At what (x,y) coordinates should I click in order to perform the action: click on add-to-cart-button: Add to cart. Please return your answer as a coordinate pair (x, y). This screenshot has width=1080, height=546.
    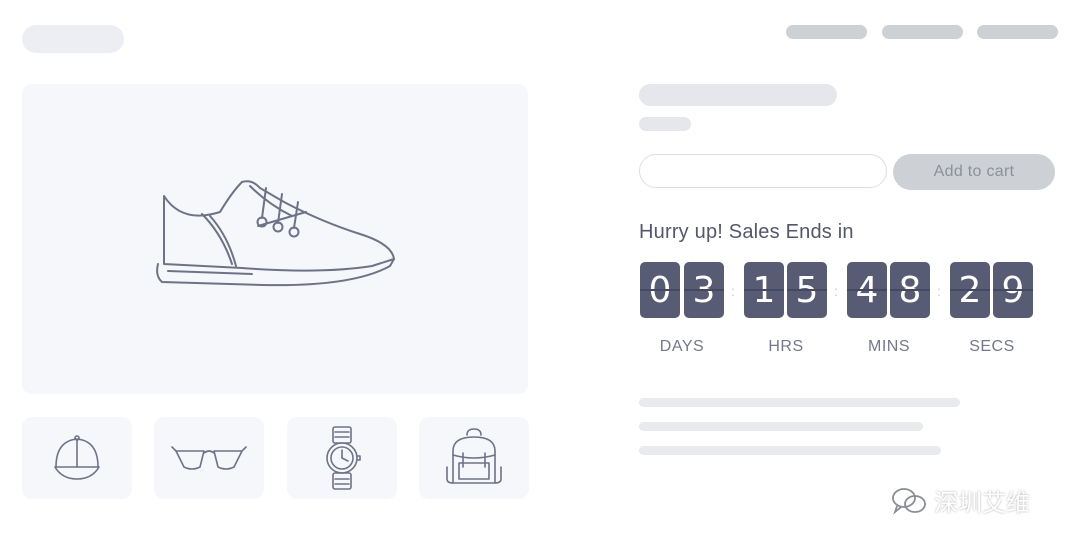
    Looking at the image, I should click on (974, 172).